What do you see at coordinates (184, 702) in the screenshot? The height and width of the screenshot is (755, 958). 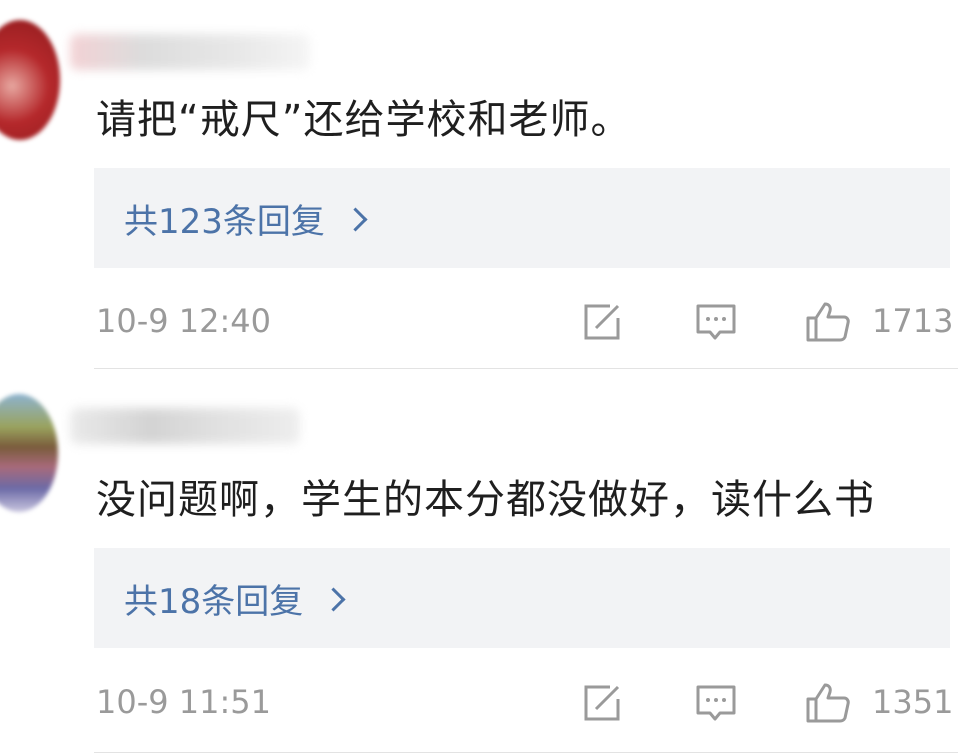 I see `comment-timestamp: 10-9 11:51` at bounding box center [184, 702].